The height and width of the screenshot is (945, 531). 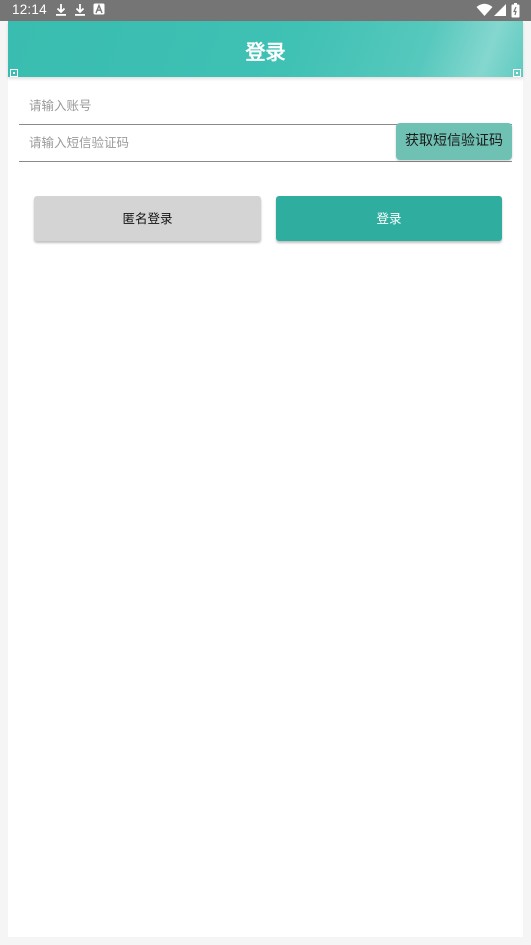 I want to click on anonymous-login-button: 匿名登录, so click(x=147, y=218).